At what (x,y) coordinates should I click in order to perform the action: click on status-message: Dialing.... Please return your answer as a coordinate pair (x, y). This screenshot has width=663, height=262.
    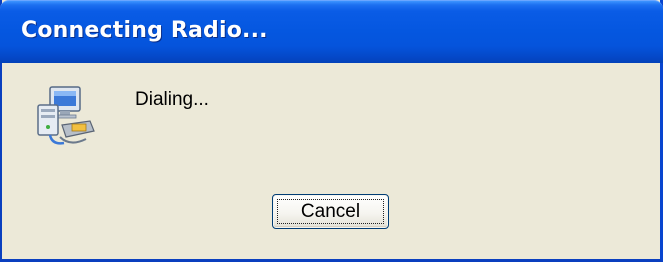
    Looking at the image, I should click on (172, 99).